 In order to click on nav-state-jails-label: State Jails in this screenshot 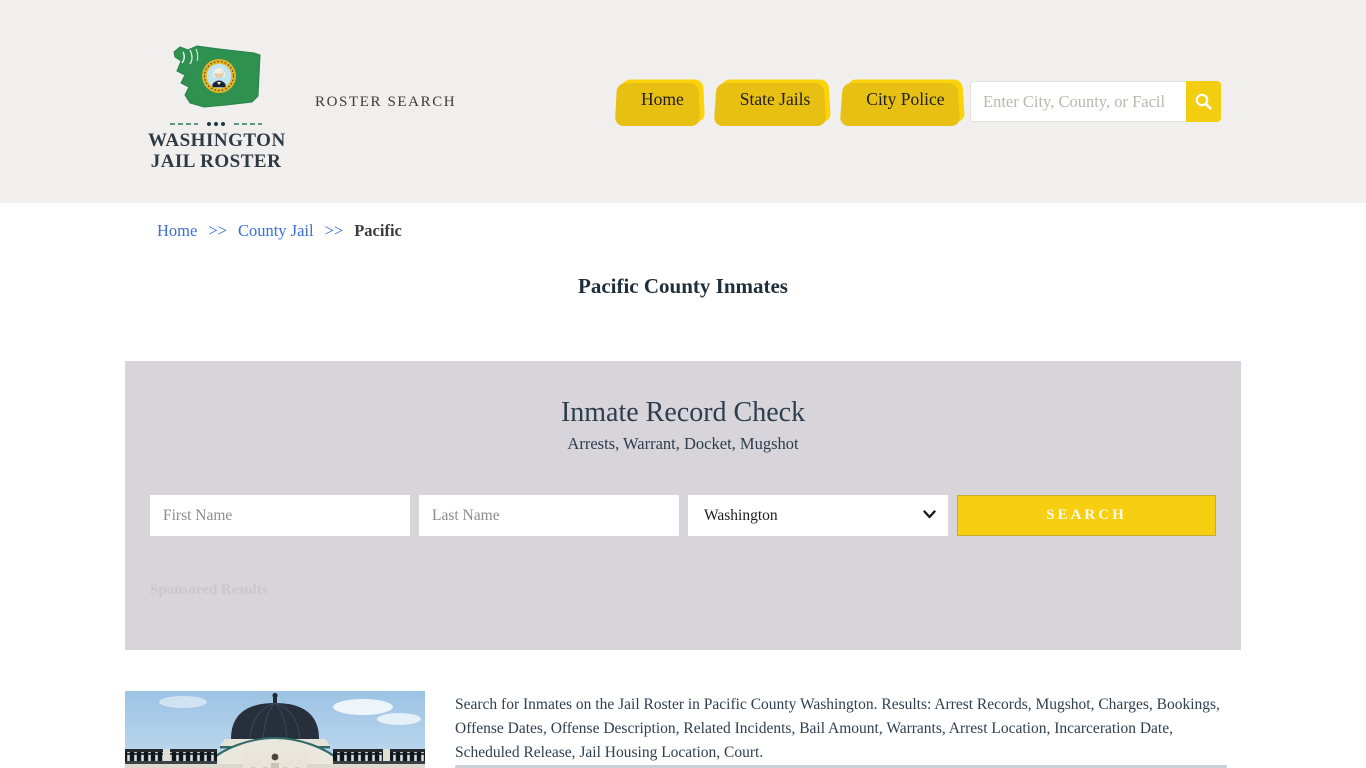, I will do `click(775, 99)`.